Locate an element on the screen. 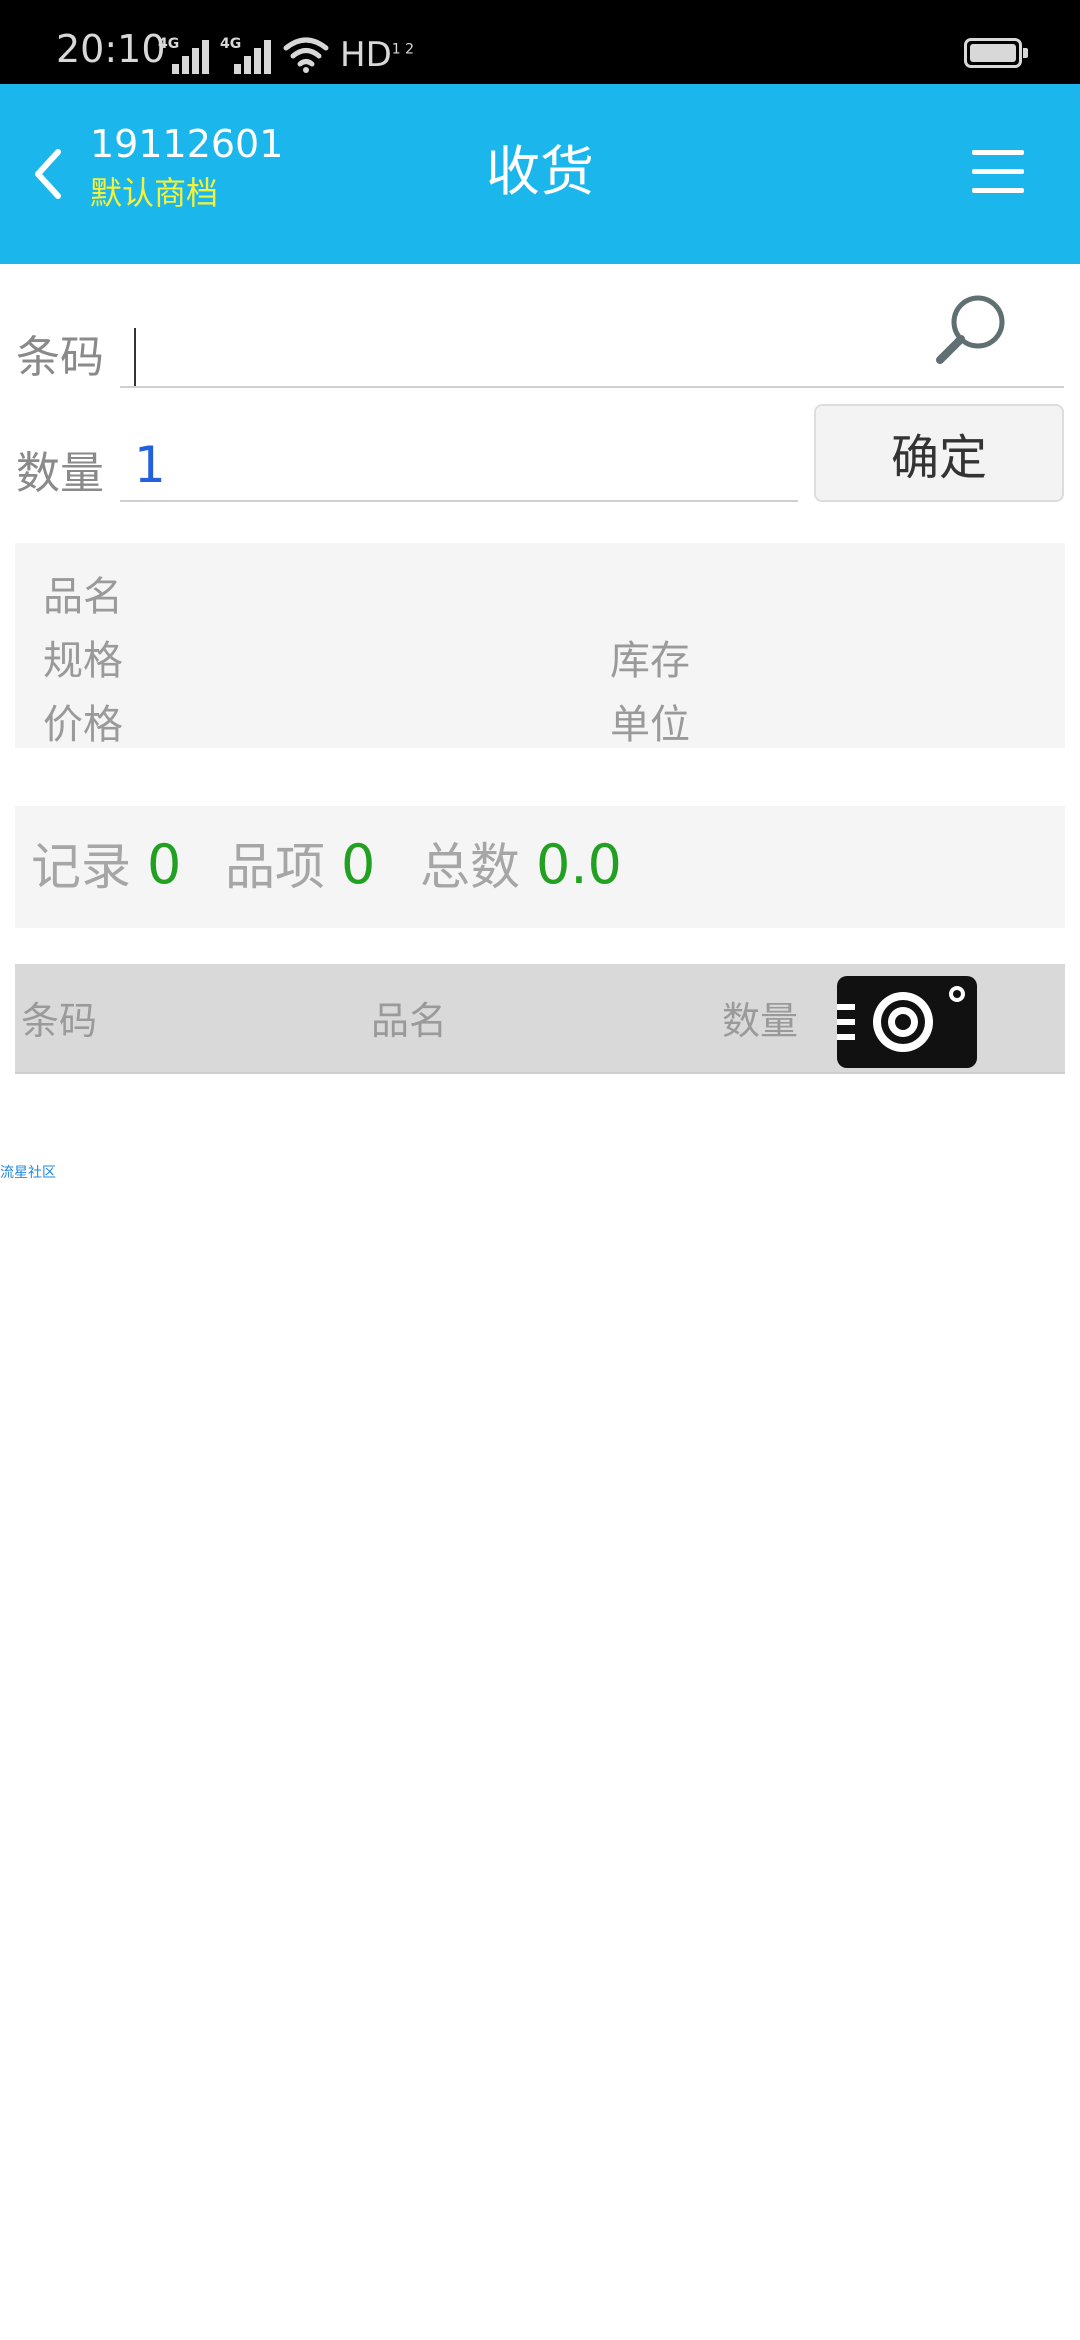  column-product-name: 品名 is located at coordinates (409, 1021).